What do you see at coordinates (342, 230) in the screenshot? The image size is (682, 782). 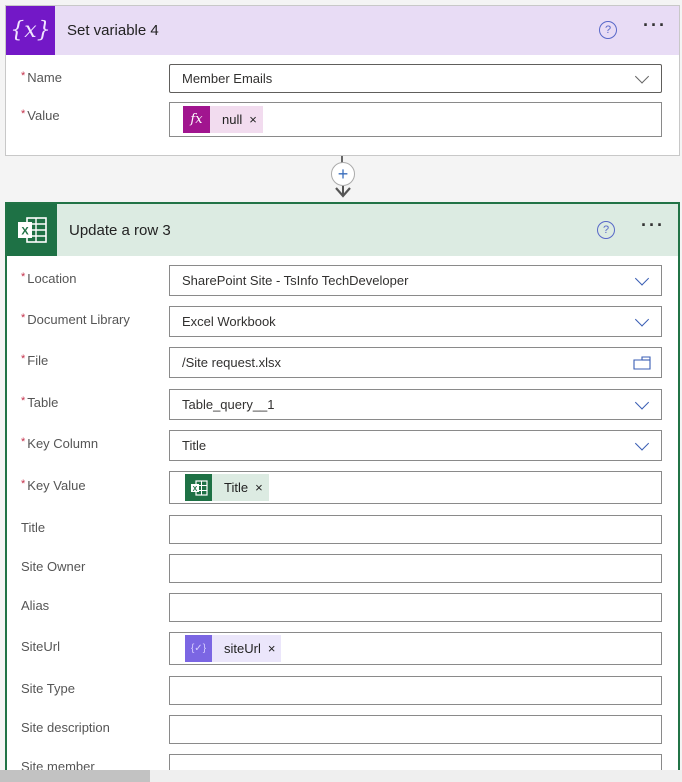 I see `update-row-header: X Update a row 3 ? ···` at bounding box center [342, 230].